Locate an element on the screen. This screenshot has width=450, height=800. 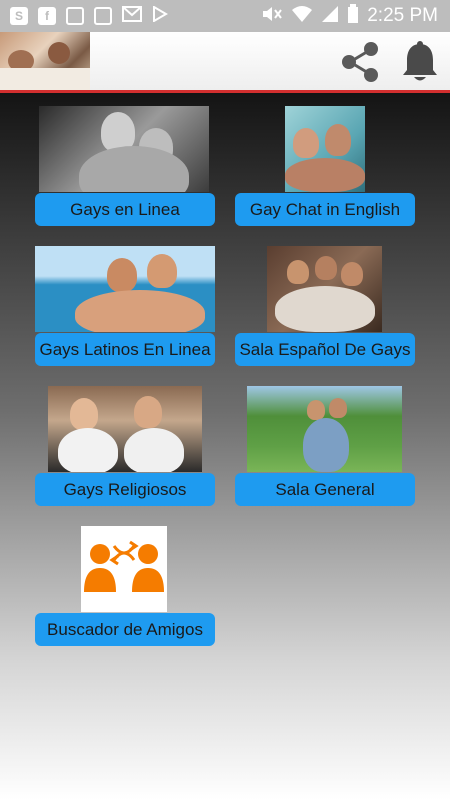
room-button-buscador-amigos: Buscador de Amigos is located at coordinates (125, 629).